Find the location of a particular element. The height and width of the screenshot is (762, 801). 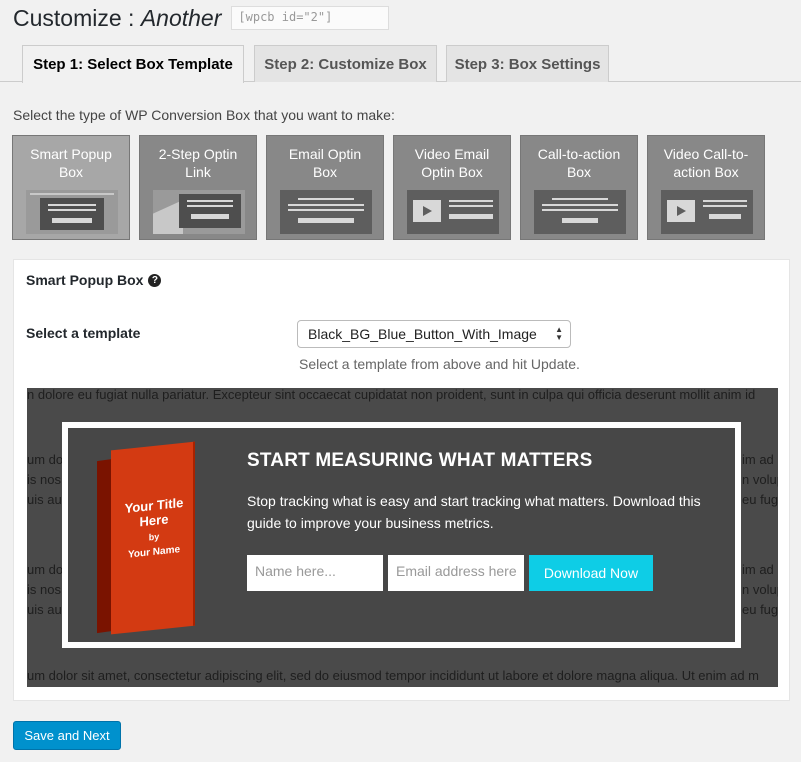

tab-customize-box: Step 2: Customize Box is located at coordinates (345, 63).